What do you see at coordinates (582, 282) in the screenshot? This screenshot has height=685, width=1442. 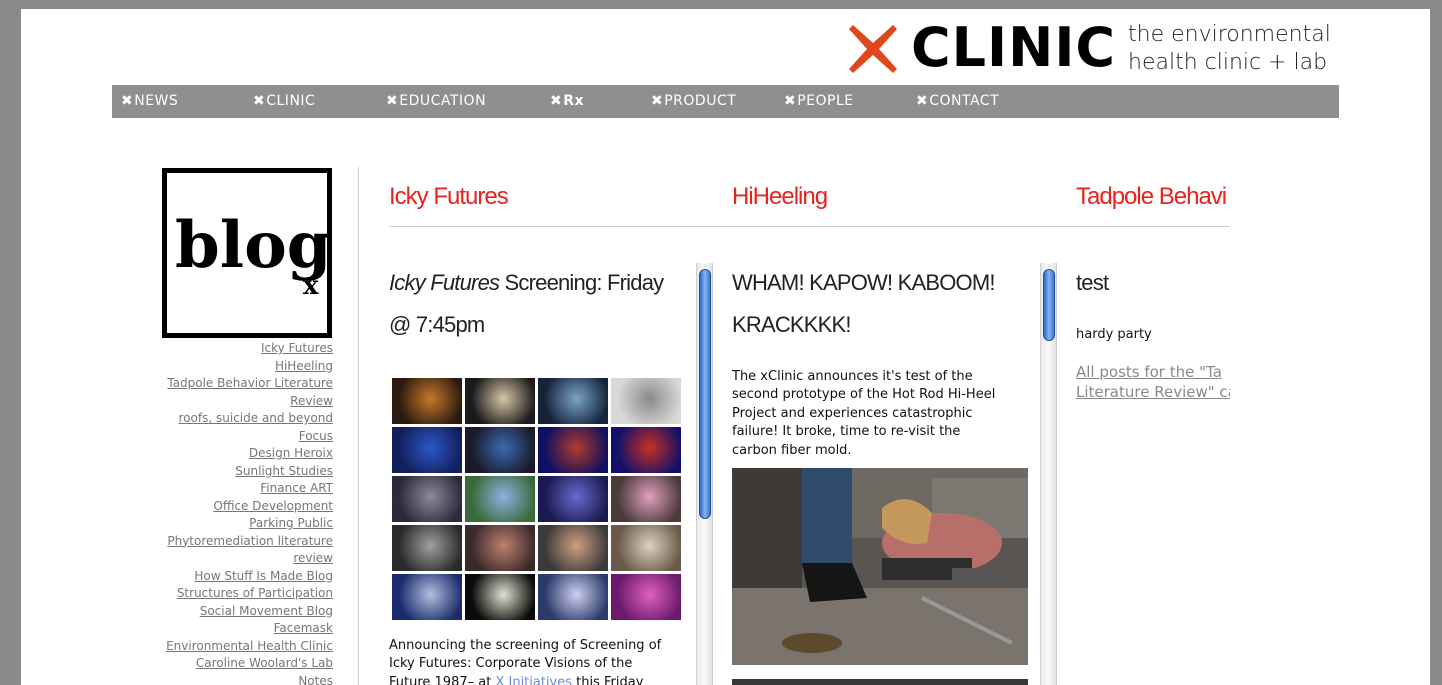 I see `post-title-rest: Screening: Friday` at bounding box center [582, 282].